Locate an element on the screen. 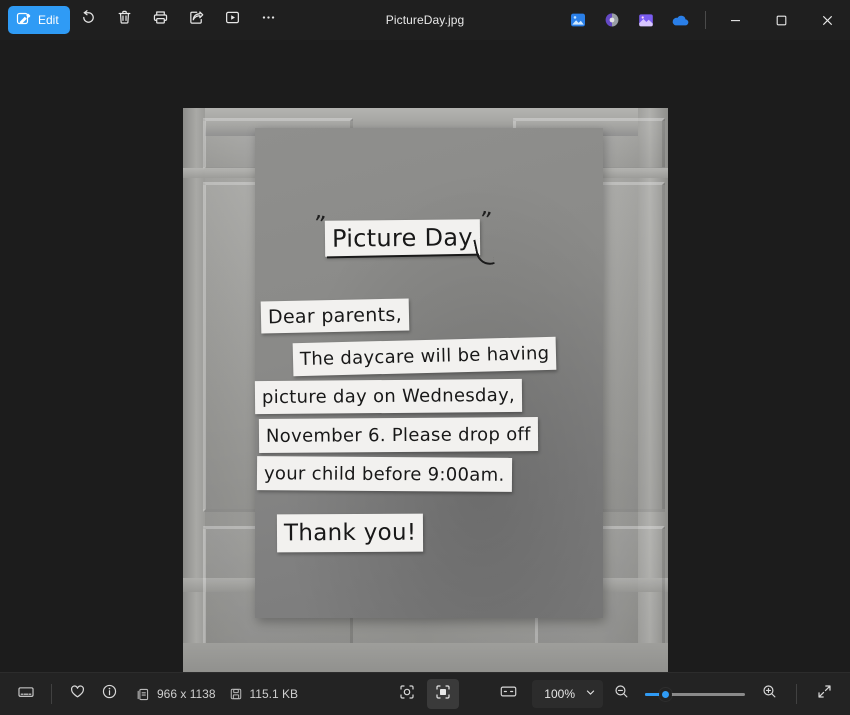 This screenshot has width=850, height=715. filmstrip-button is located at coordinates (26, 694).